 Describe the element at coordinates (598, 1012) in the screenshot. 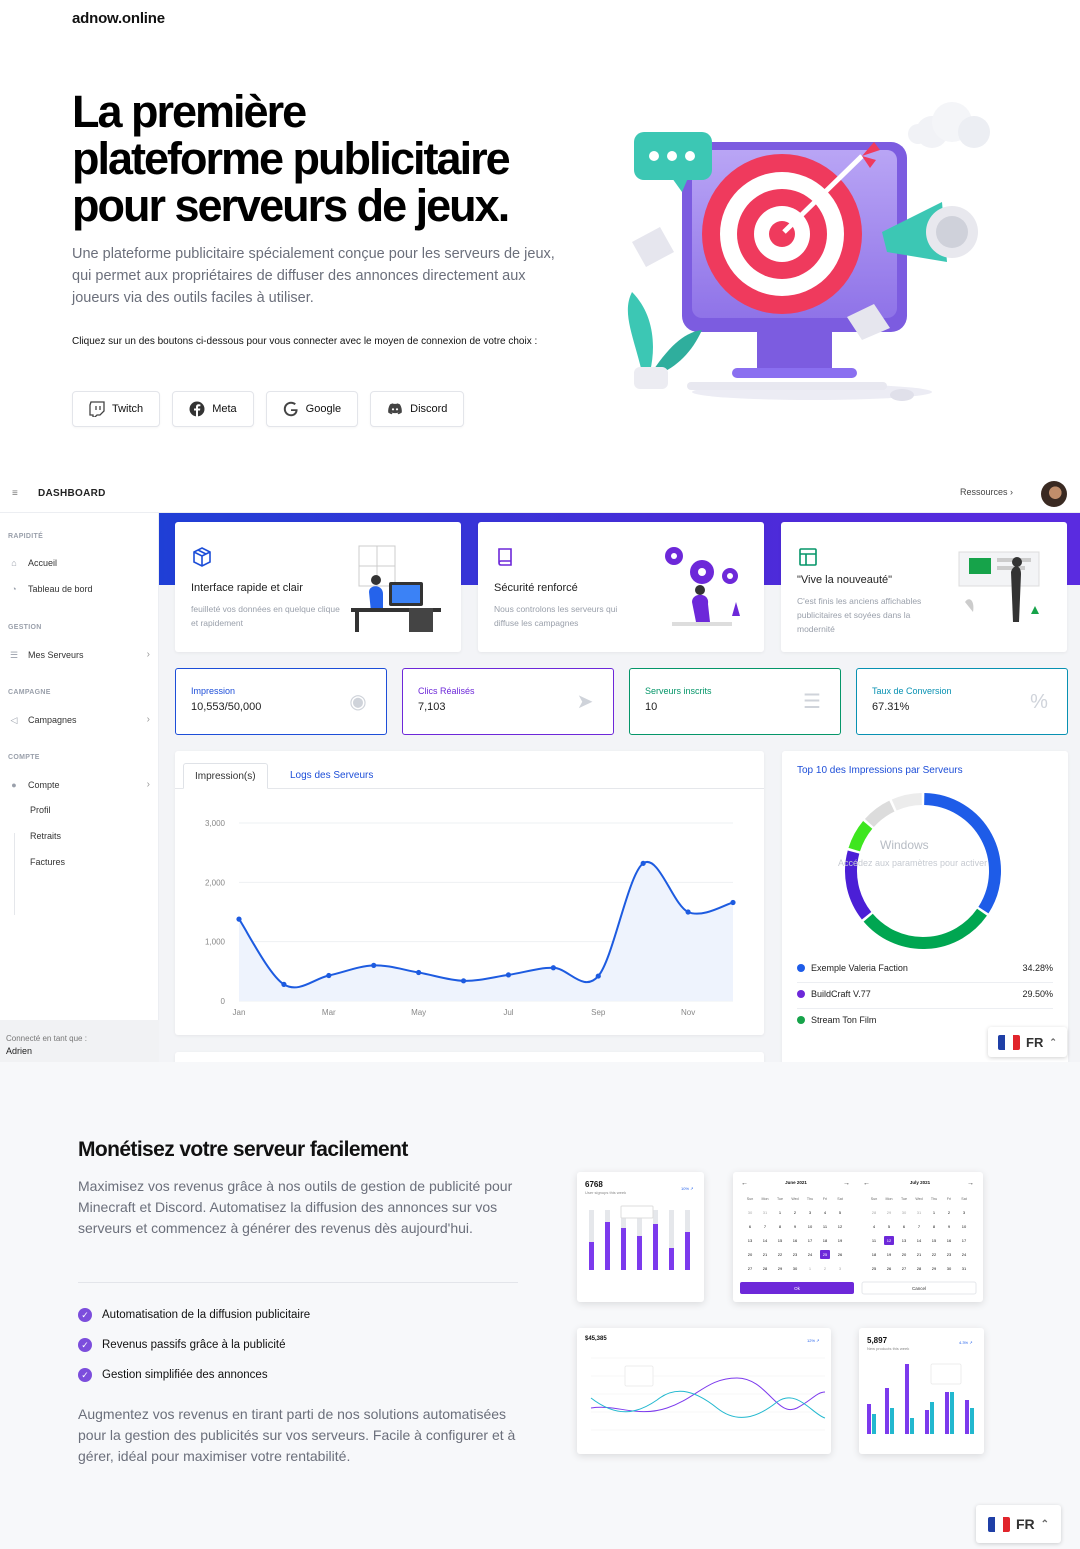

I see `x-tick-label: Sep` at that location.